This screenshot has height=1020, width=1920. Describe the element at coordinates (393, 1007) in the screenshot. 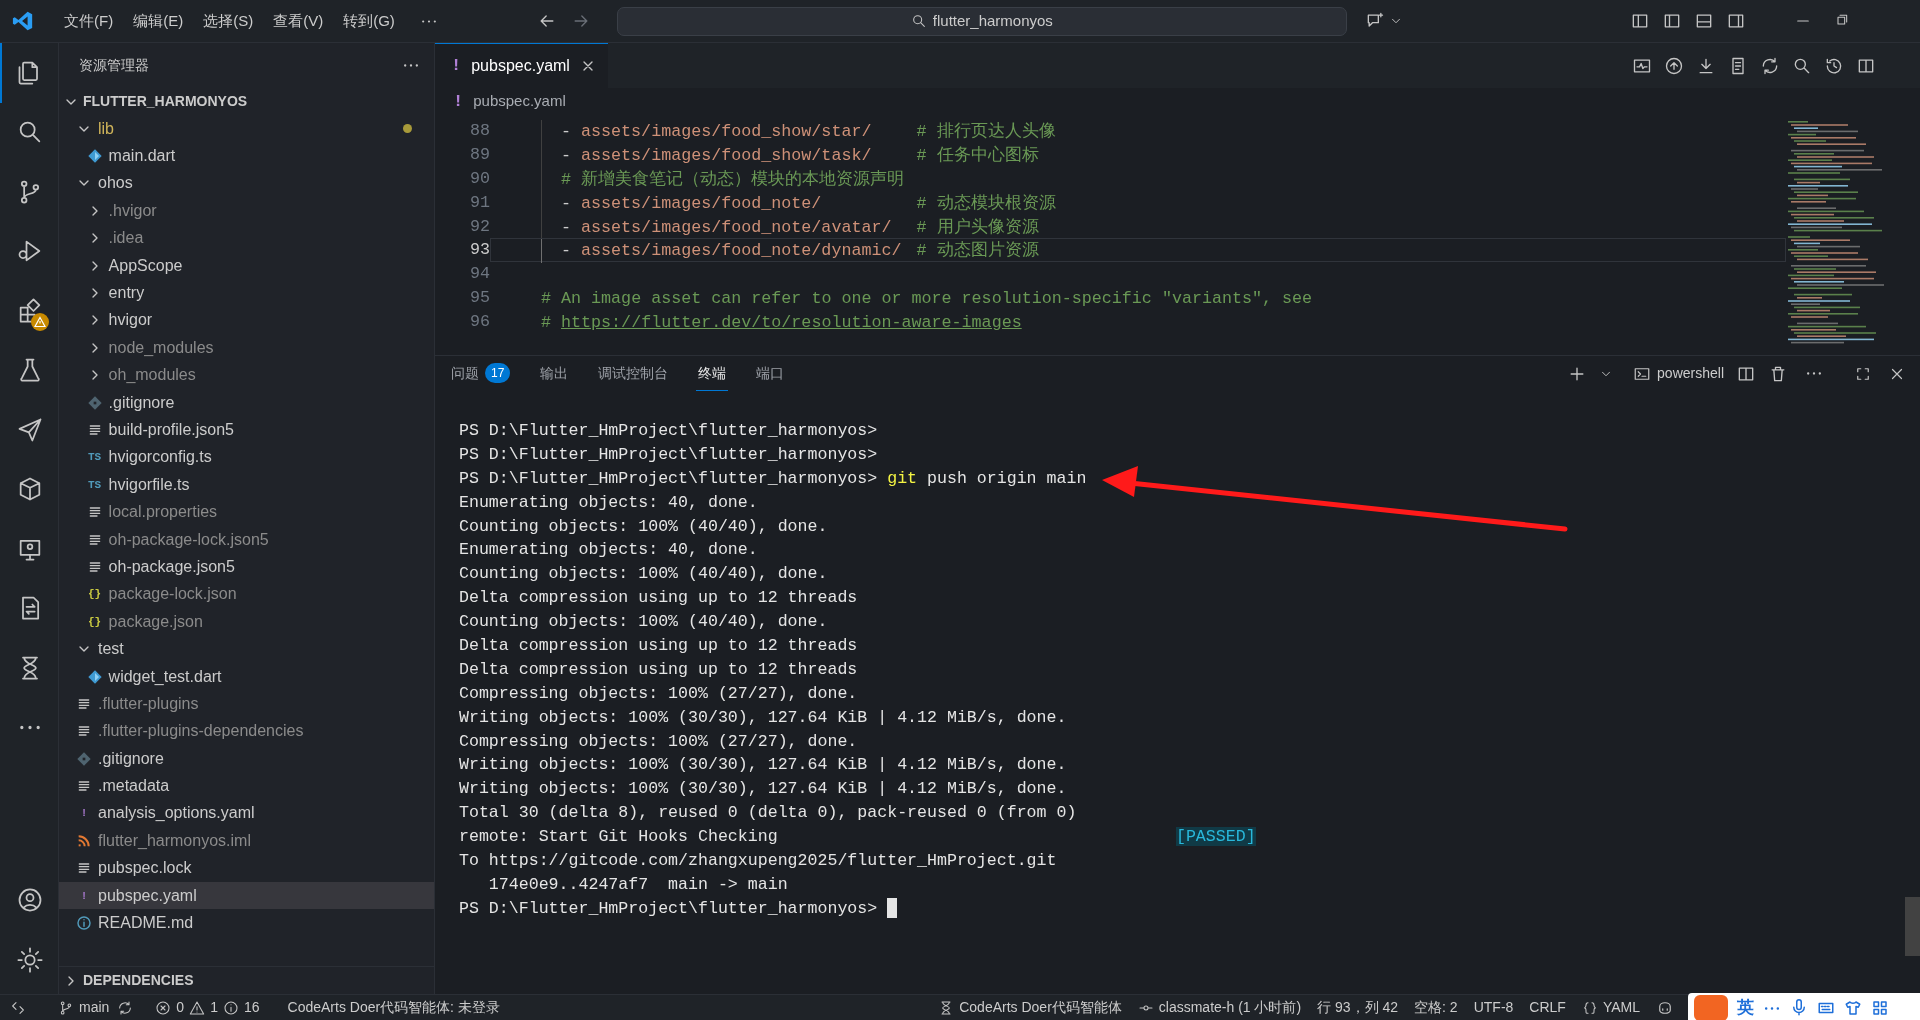

I see `status-item: CodeArts Doer代码智能体: 未登录` at that location.